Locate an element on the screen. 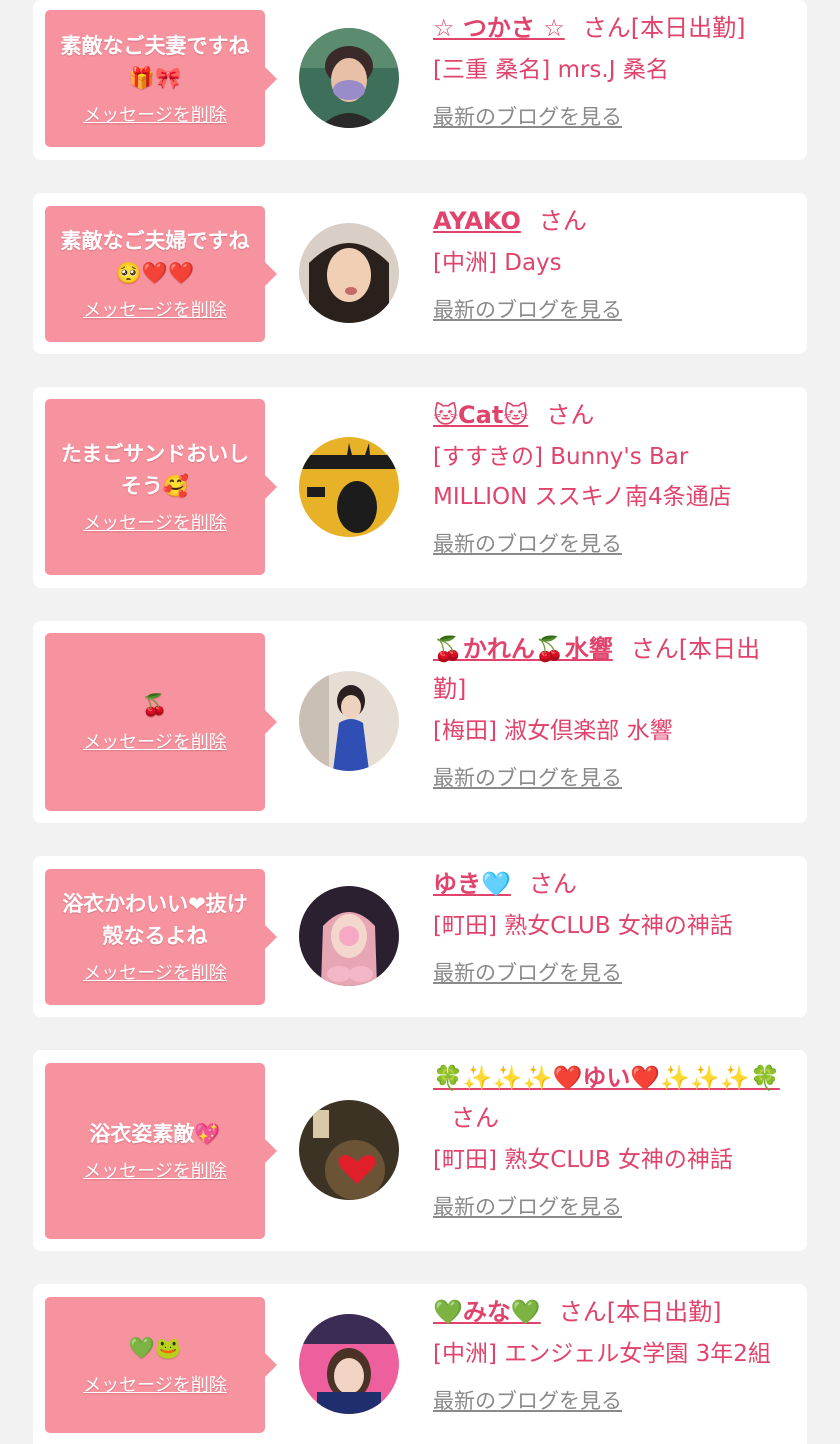  message-bubble: 素敵なご夫妻ですね🎁🎀 メッセージを削除 is located at coordinates (161, 78).